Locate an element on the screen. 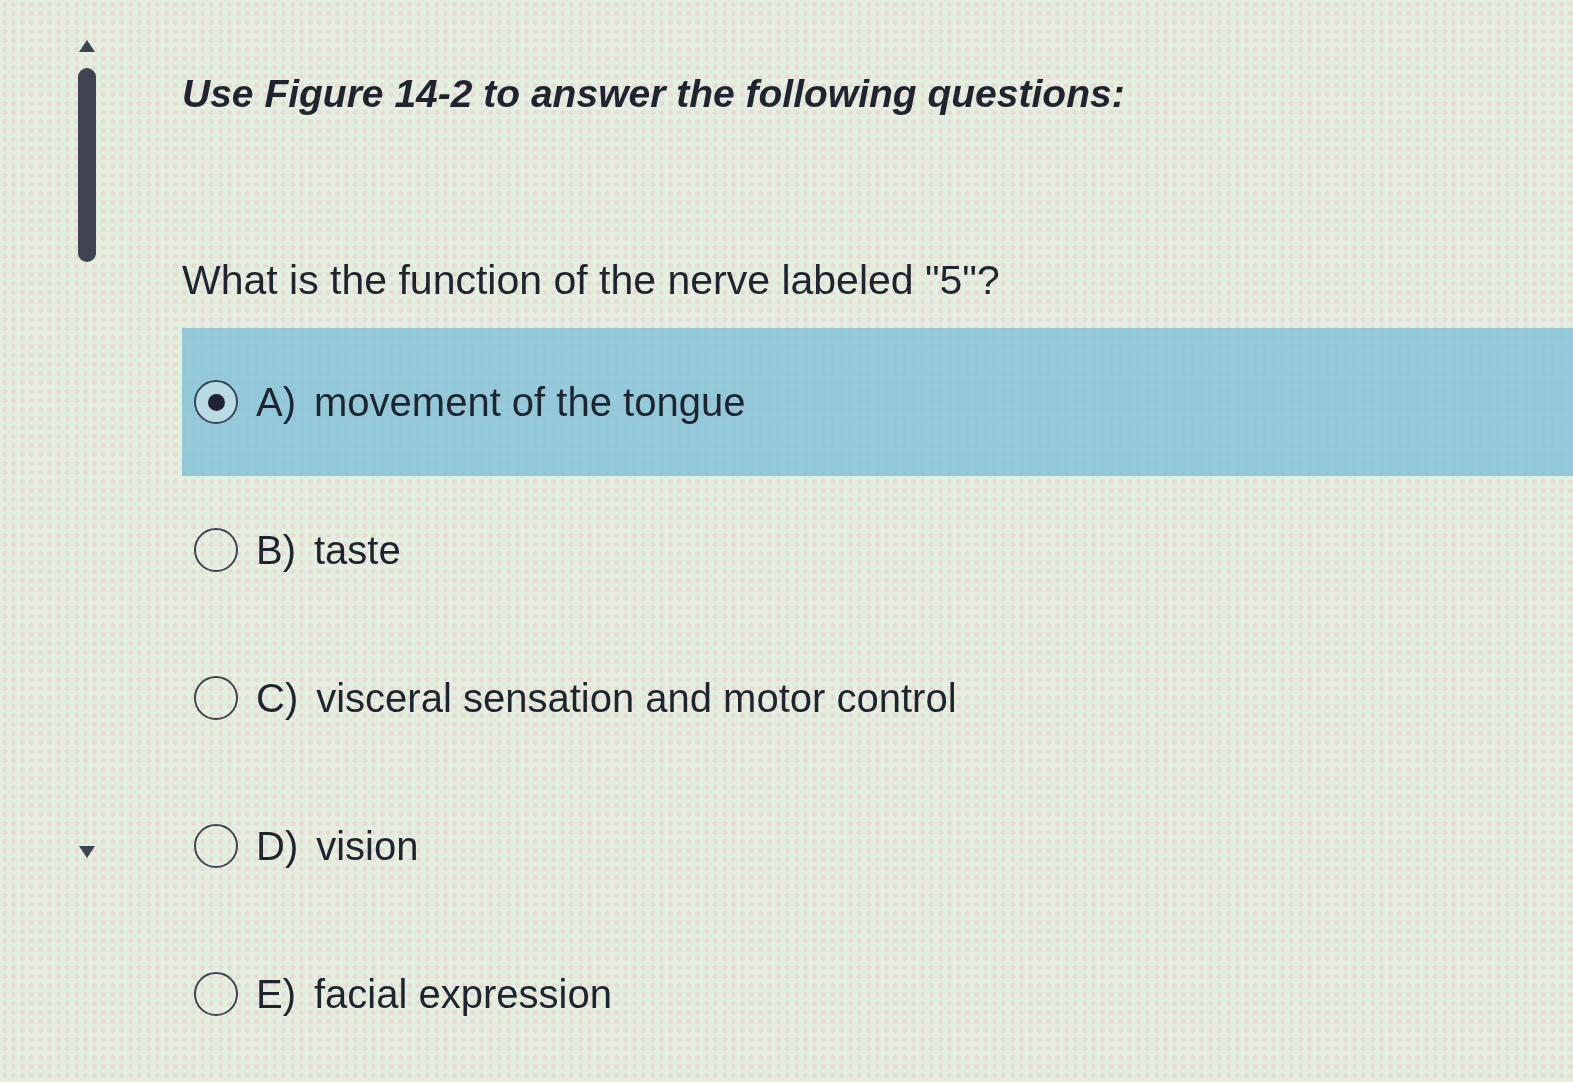 Image resolution: width=1573 pixels, height=1082 pixels. option-letter: A) is located at coordinates (276, 402).